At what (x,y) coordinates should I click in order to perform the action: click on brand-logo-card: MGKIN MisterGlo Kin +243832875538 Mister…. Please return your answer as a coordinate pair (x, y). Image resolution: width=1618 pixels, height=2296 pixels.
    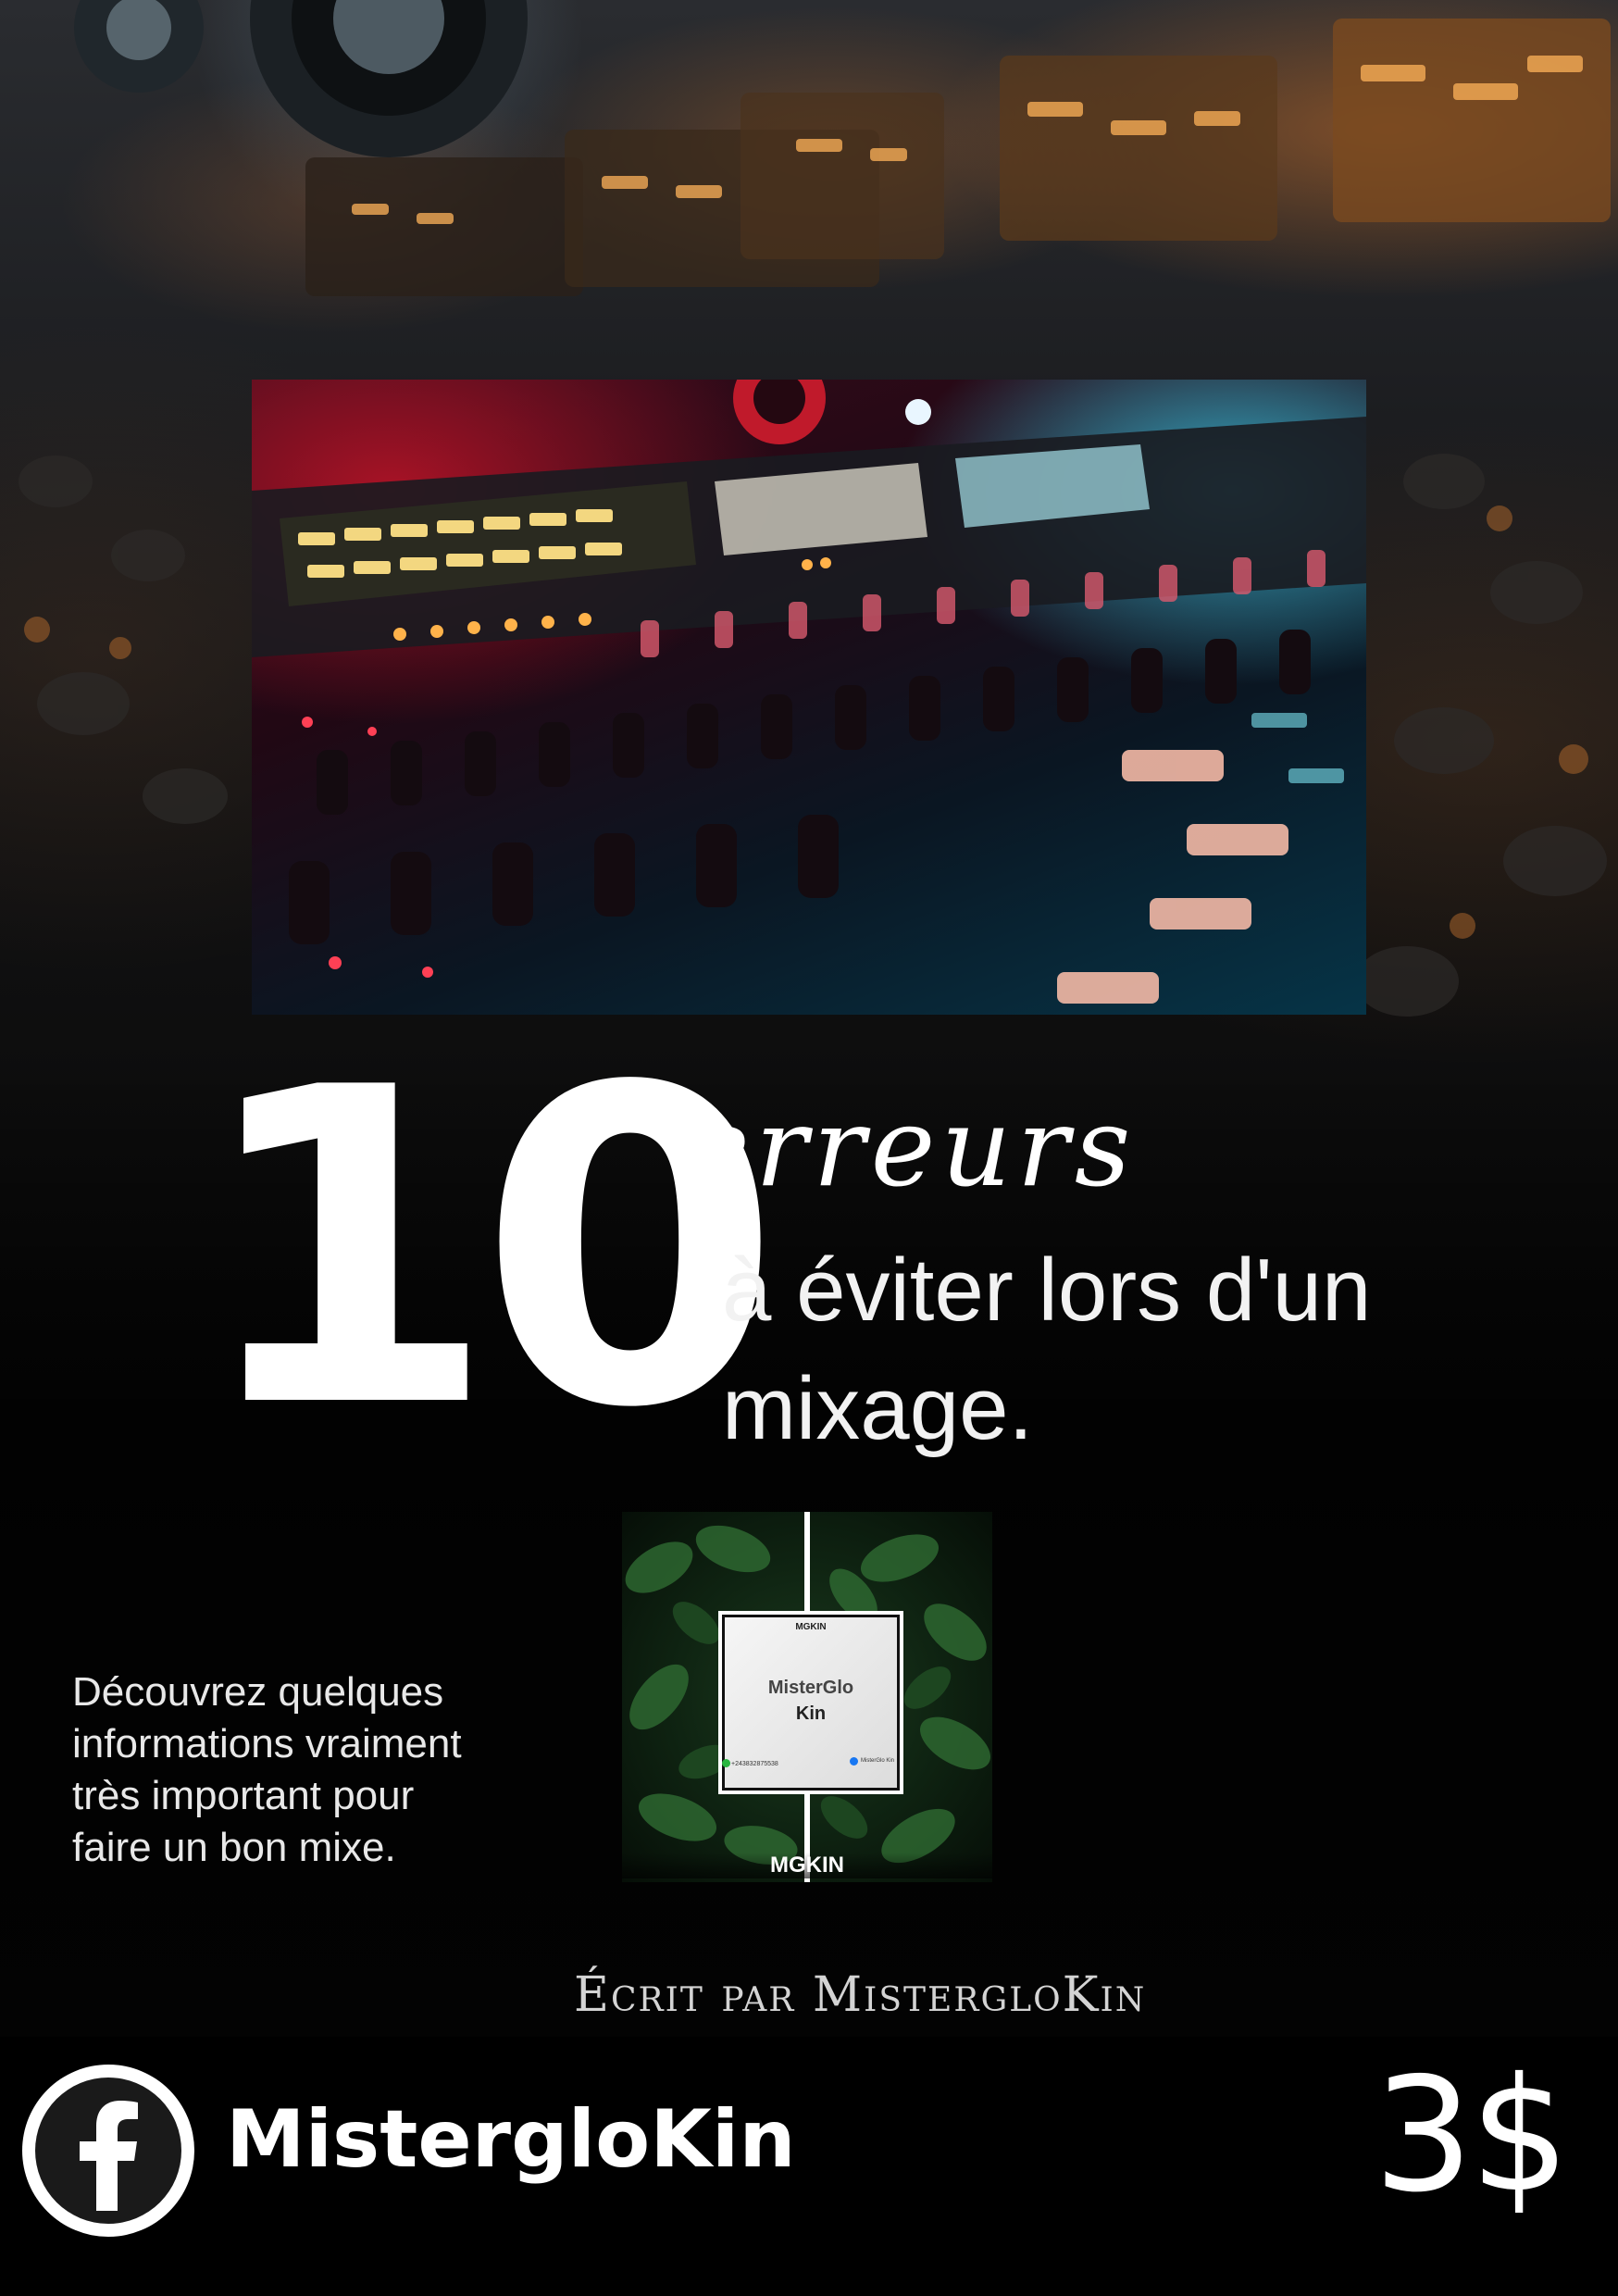
    Looking at the image, I should click on (807, 1697).